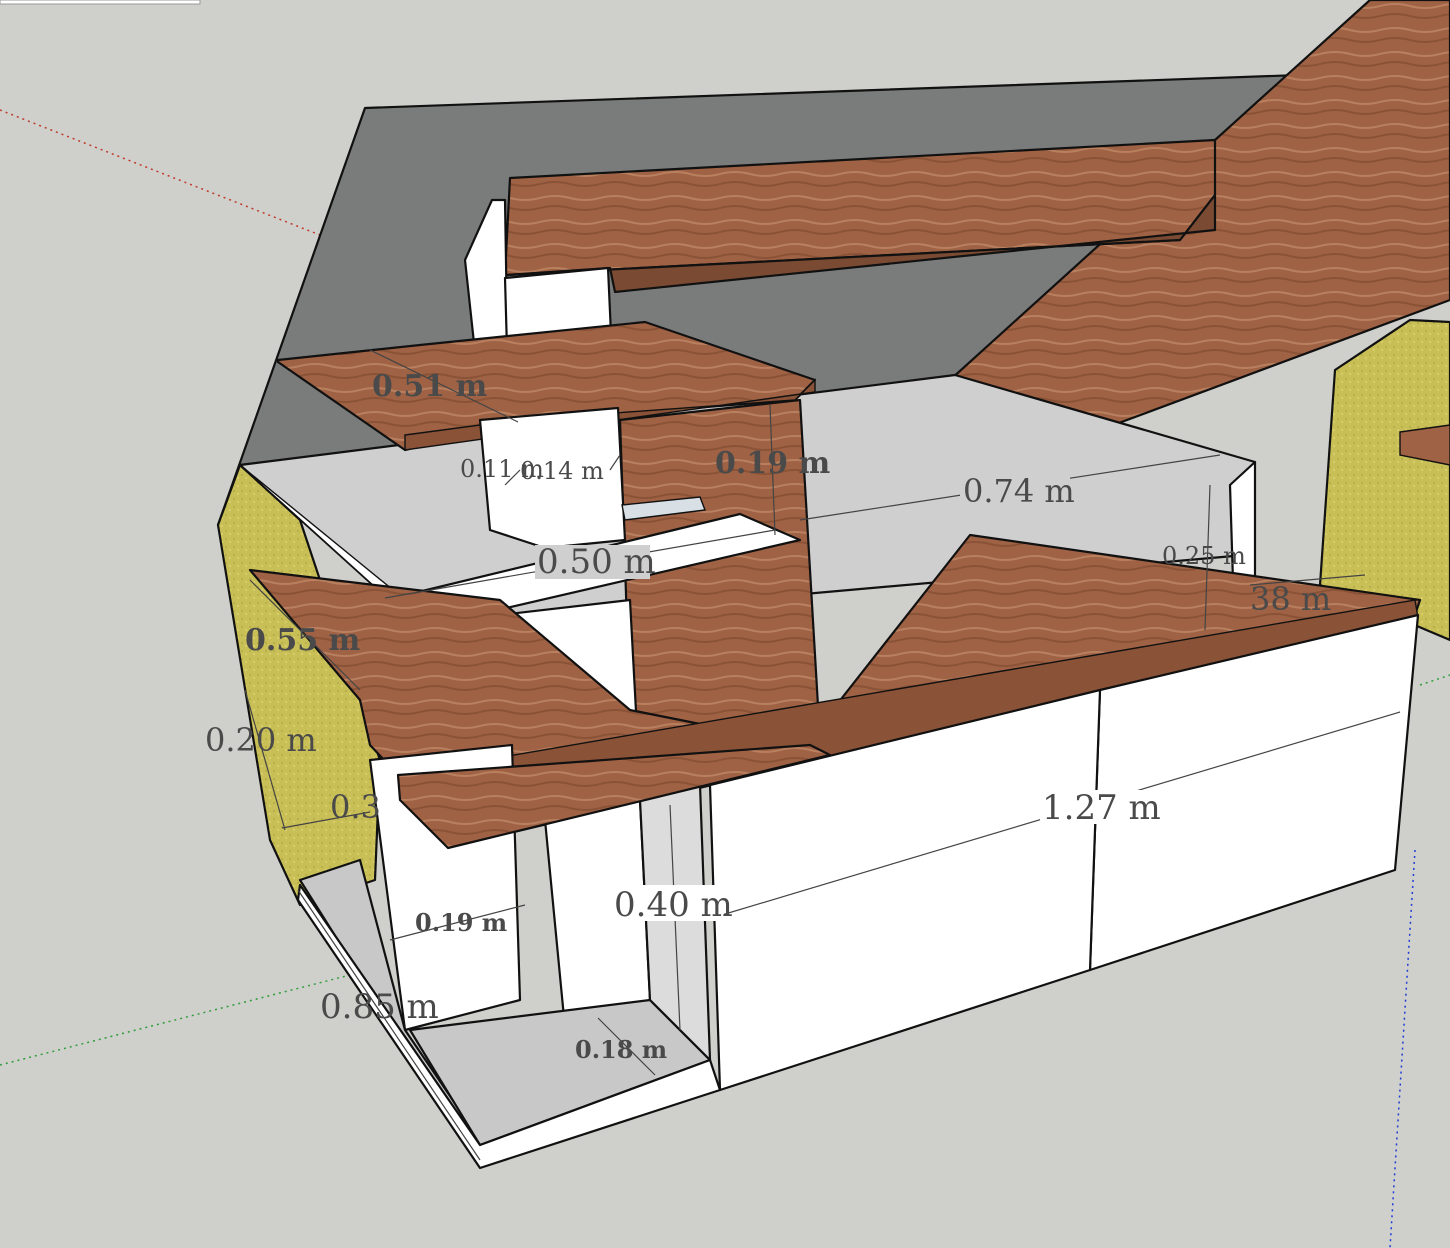 This screenshot has height=1248, width=1450. What do you see at coordinates (621, 1049) in the screenshot?
I see `dimension-label-018: 0.18 m` at bounding box center [621, 1049].